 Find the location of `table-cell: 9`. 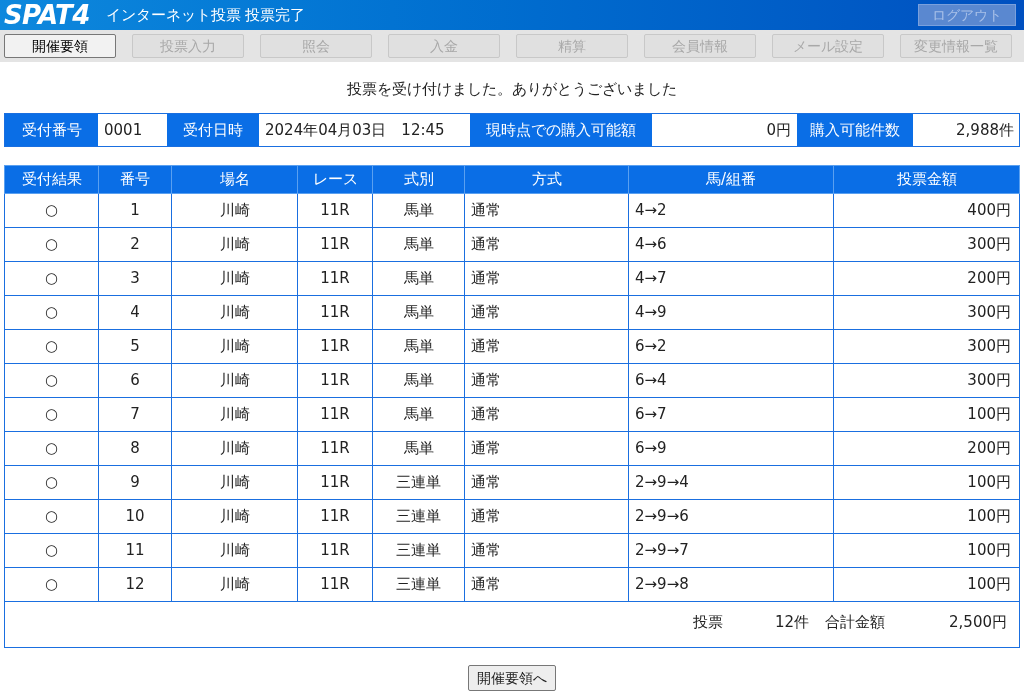

table-cell: 9 is located at coordinates (135, 482).